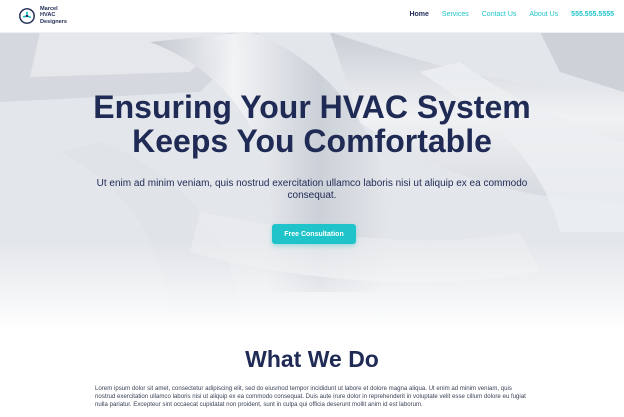 The image size is (624, 417). I want to click on nav-contact-us: Contact Us, so click(499, 14).